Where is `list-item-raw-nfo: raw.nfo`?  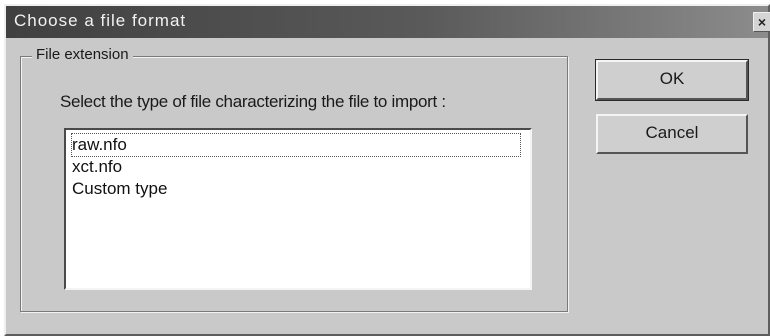
list-item-raw-nfo: raw.nfo is located at coordinates (296, 145).